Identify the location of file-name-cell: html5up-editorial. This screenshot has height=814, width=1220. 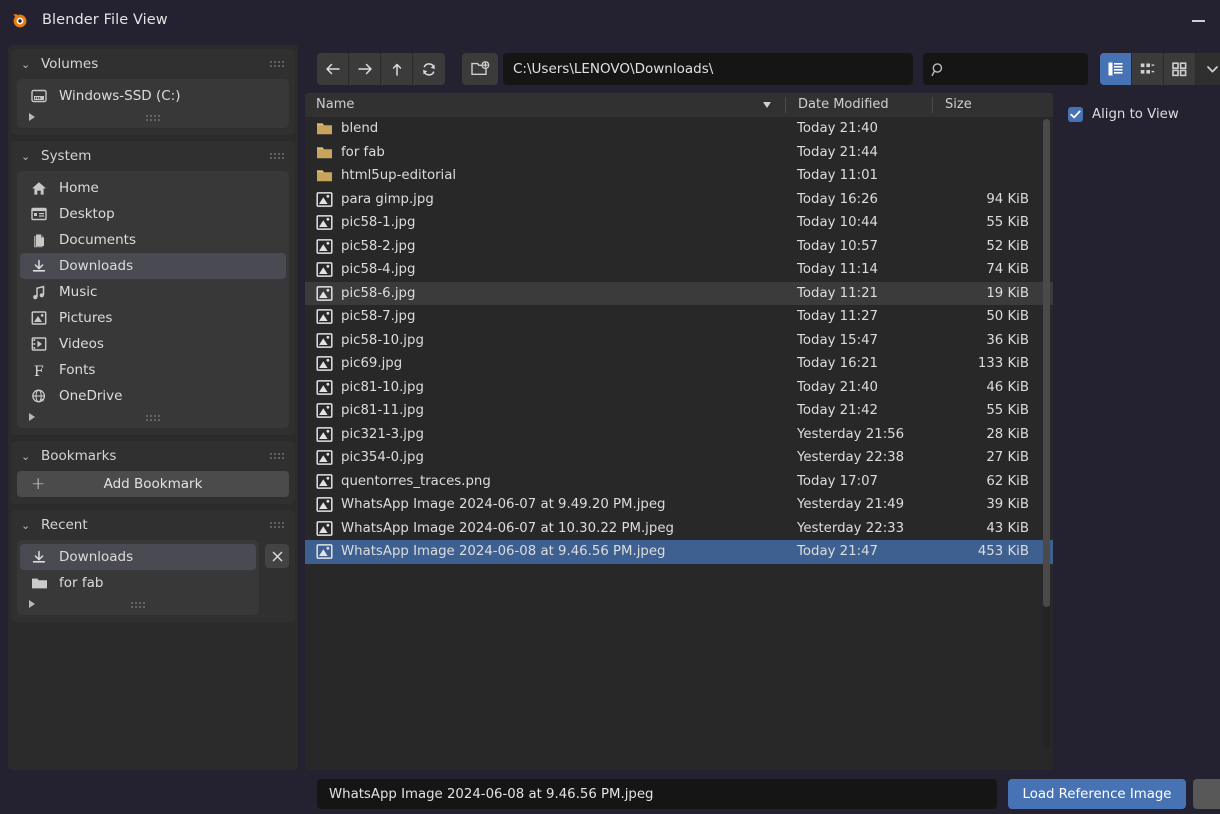
(545, 175).